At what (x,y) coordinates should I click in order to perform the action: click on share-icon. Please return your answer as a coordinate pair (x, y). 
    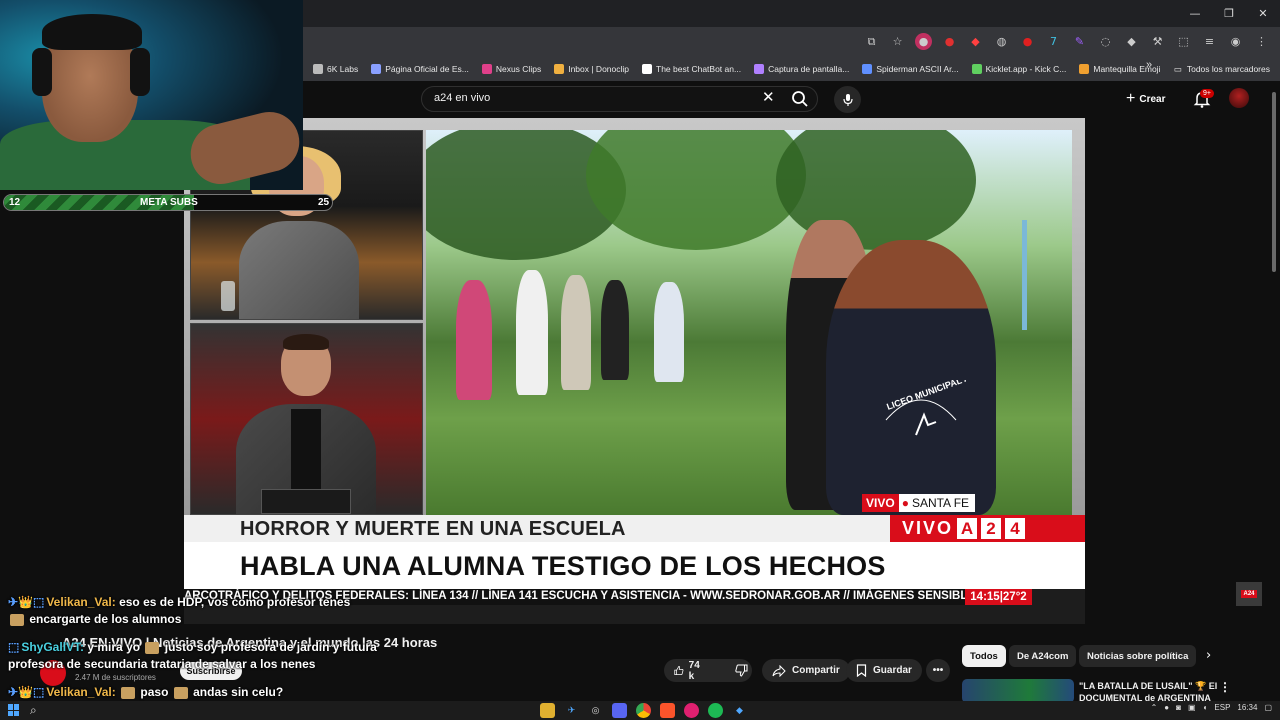
    Looking at the image, I should click on (779, 670).